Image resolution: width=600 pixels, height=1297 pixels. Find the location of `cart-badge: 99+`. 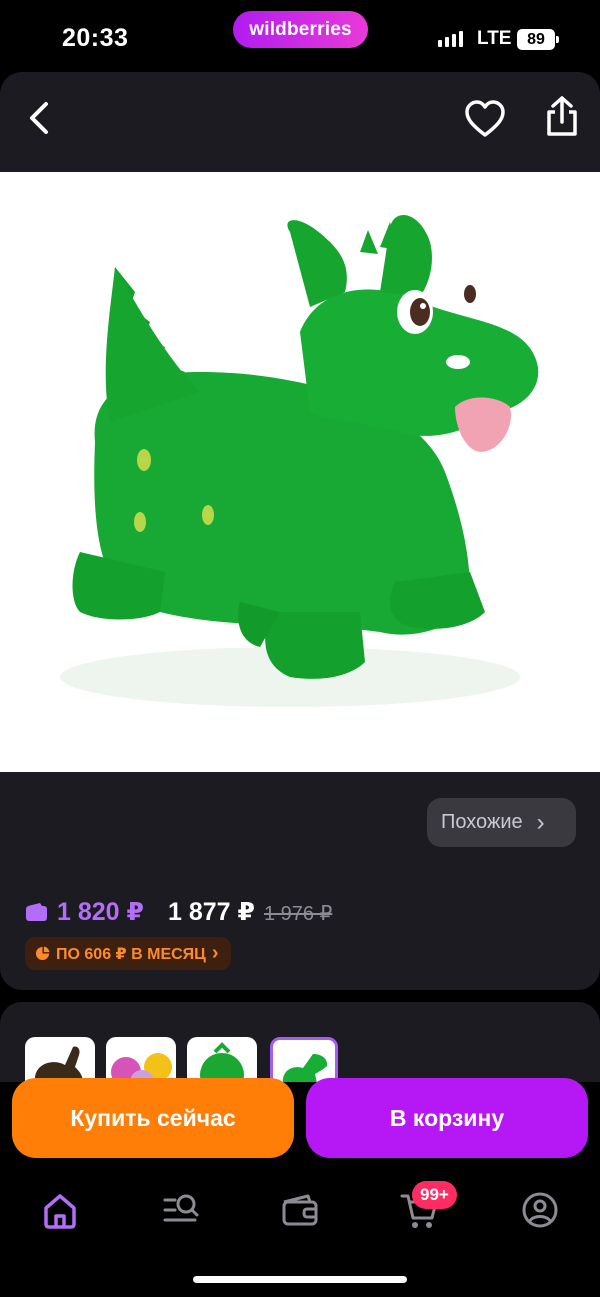

cart-badge: 99+ is located at coordinates (434, 1195).